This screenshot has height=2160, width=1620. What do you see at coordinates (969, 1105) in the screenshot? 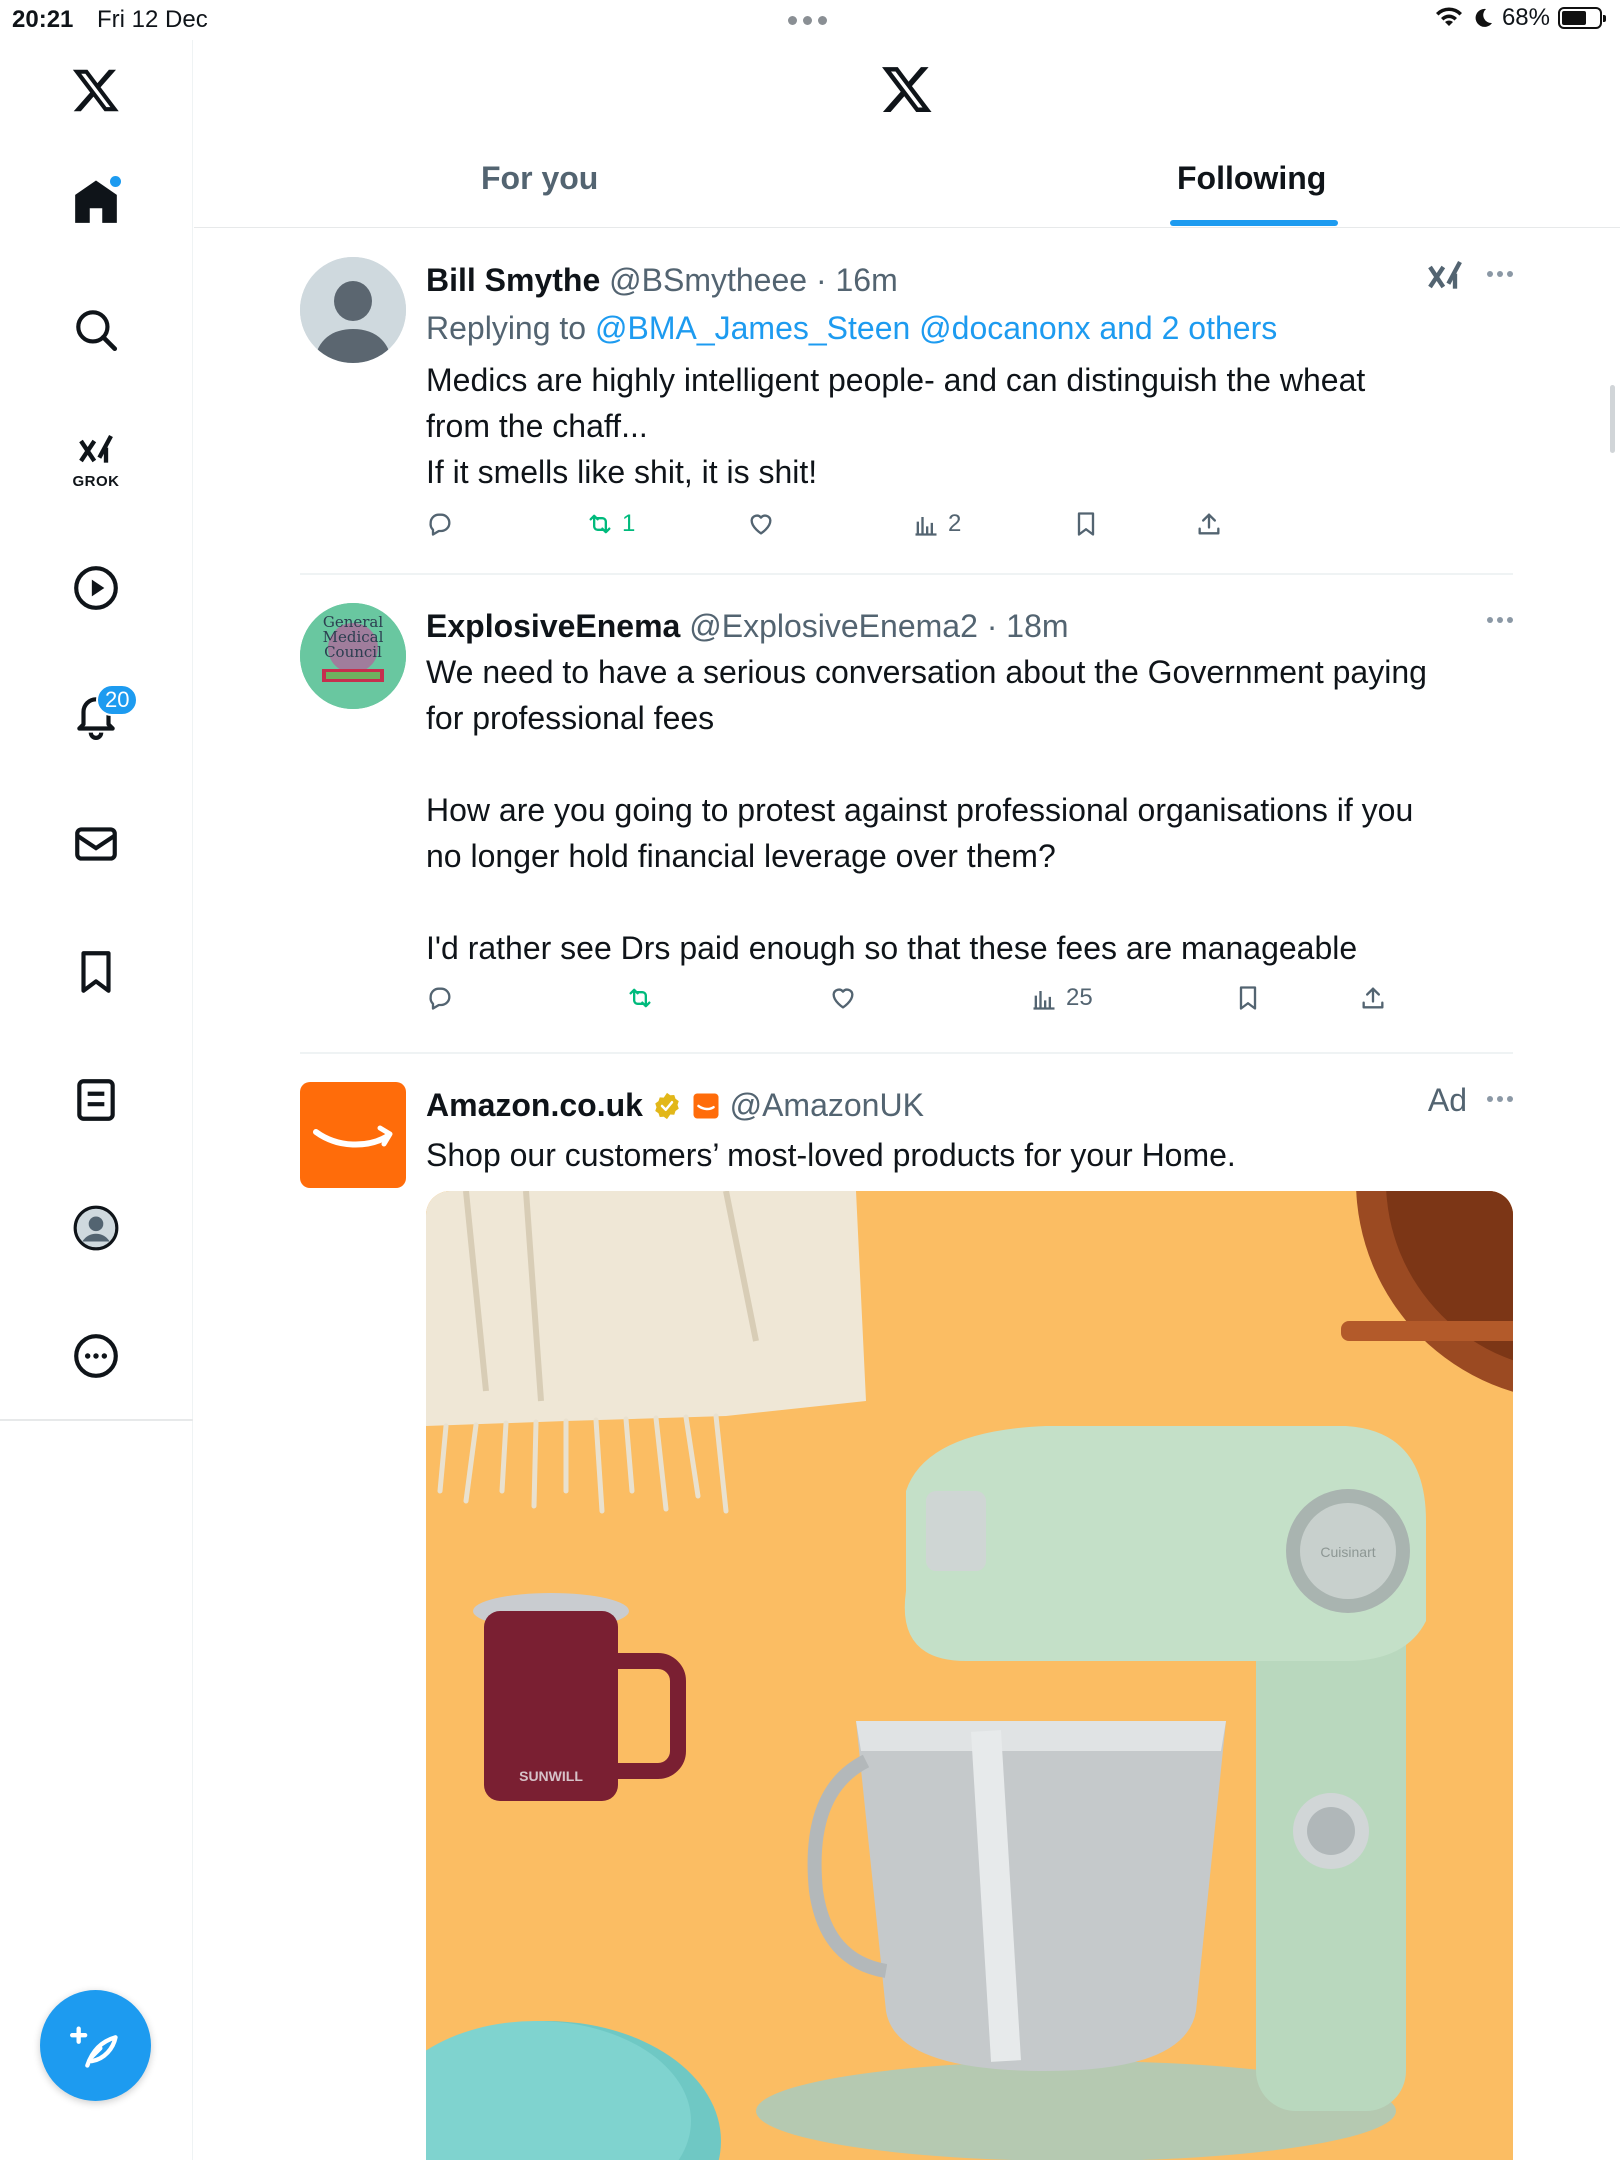
I see `tweet-header: Amazon.co.uk @AmazonUK` at bounding box center [969, 1105].